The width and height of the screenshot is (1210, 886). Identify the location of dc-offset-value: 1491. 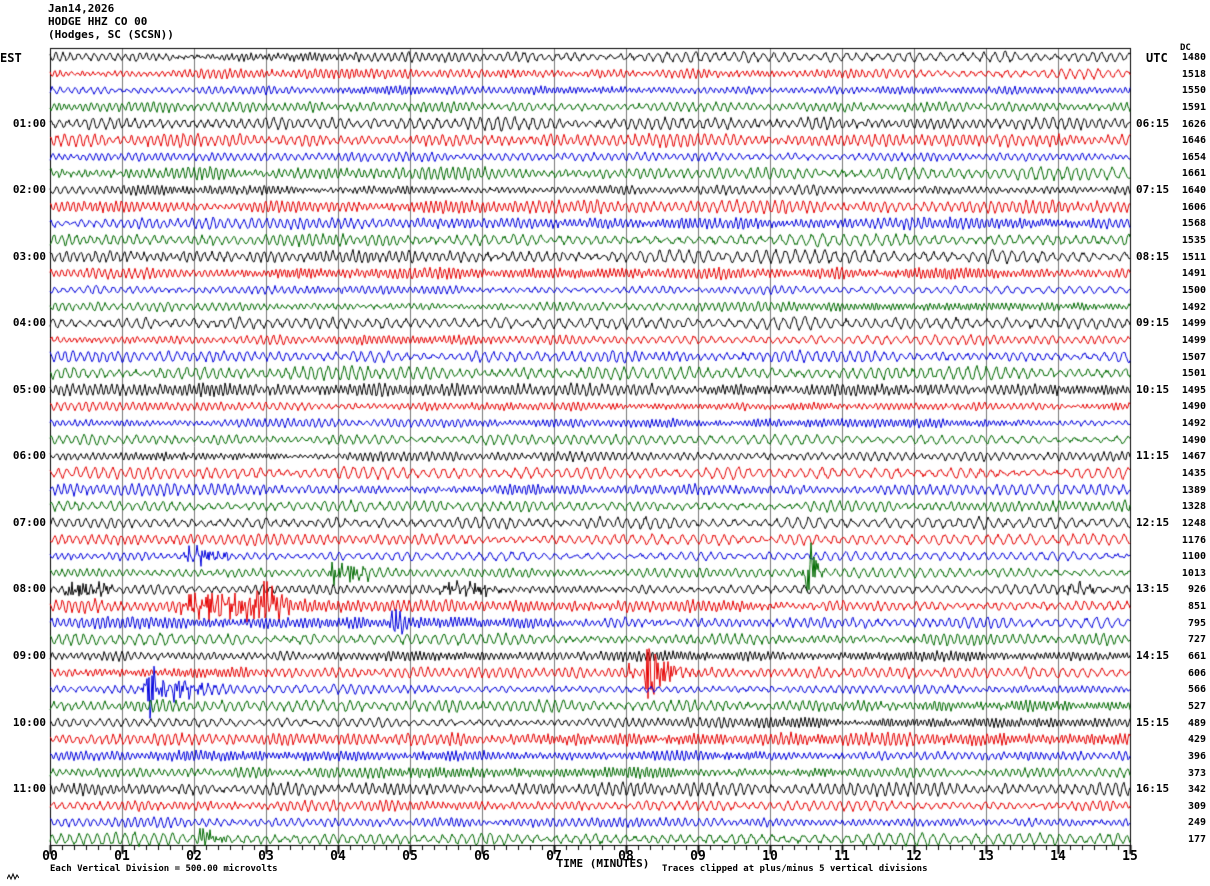
(1193, 274).